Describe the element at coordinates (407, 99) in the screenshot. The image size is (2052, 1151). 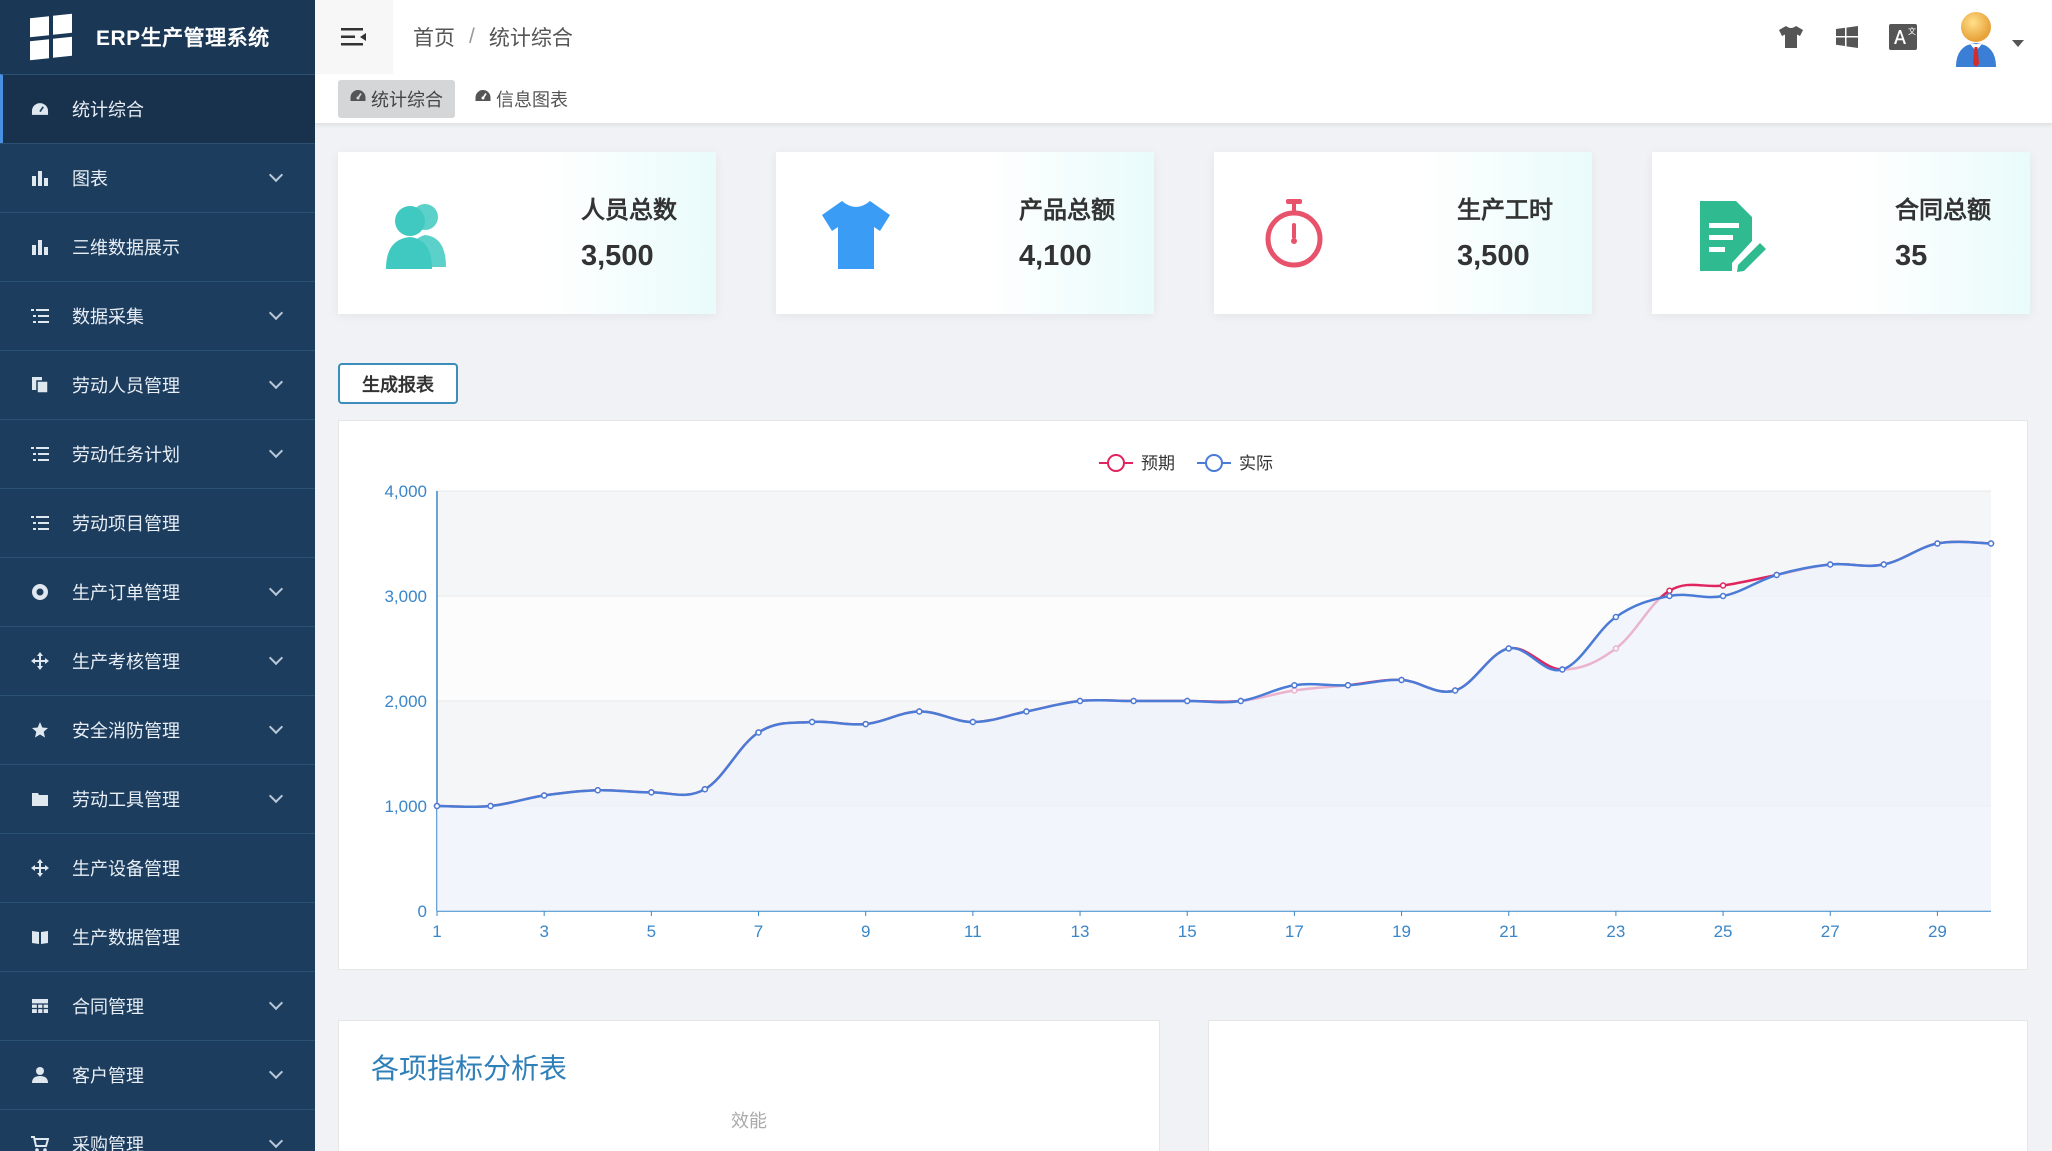
I see `tab-label: 统计综合` at that location.